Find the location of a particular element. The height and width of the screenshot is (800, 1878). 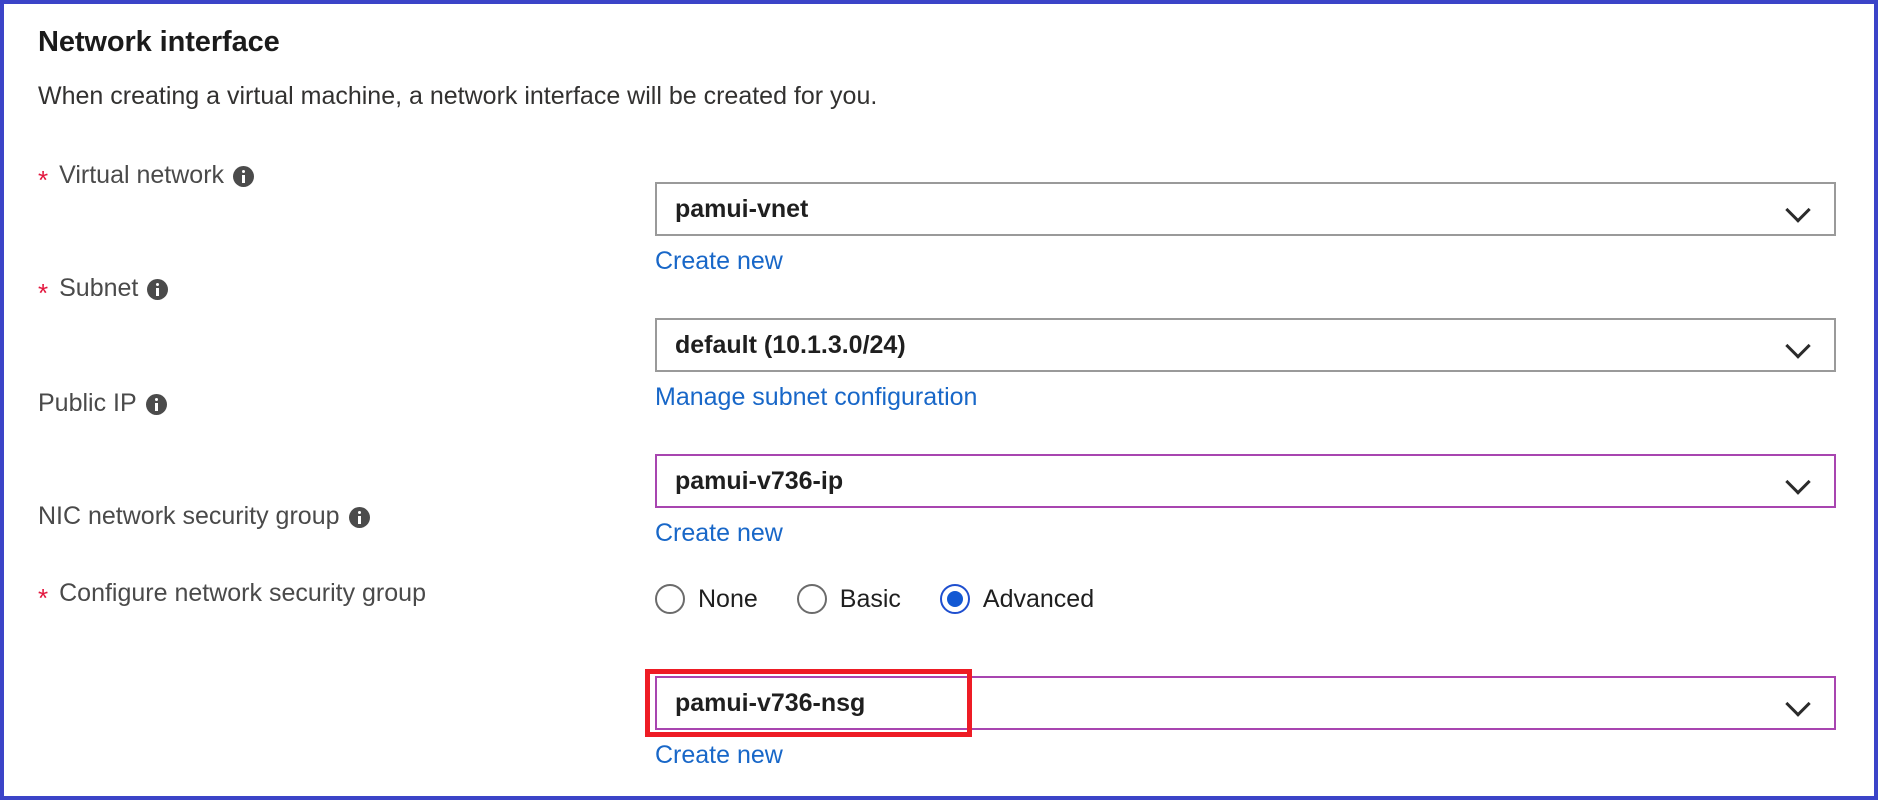

manage-subnet-configuration-link: Manage subnet configuration is located at coordinates (816, 397).